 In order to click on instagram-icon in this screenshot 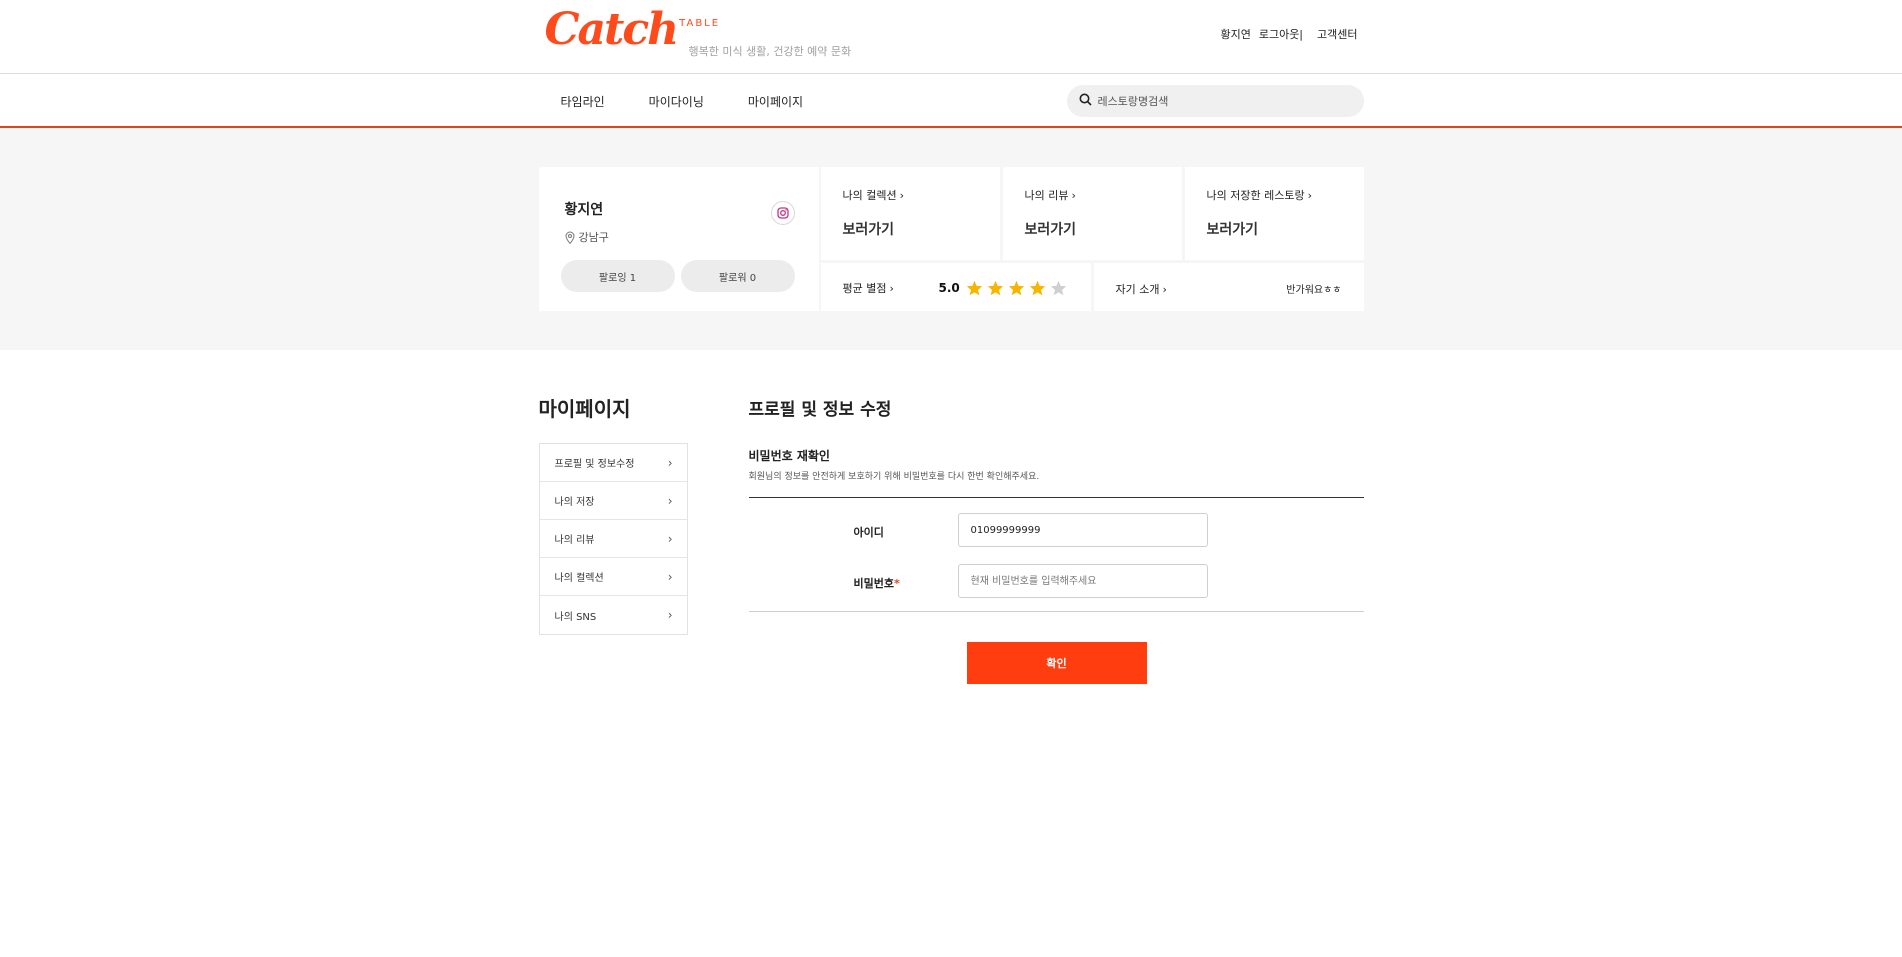, I will do `click(782, 213)`.